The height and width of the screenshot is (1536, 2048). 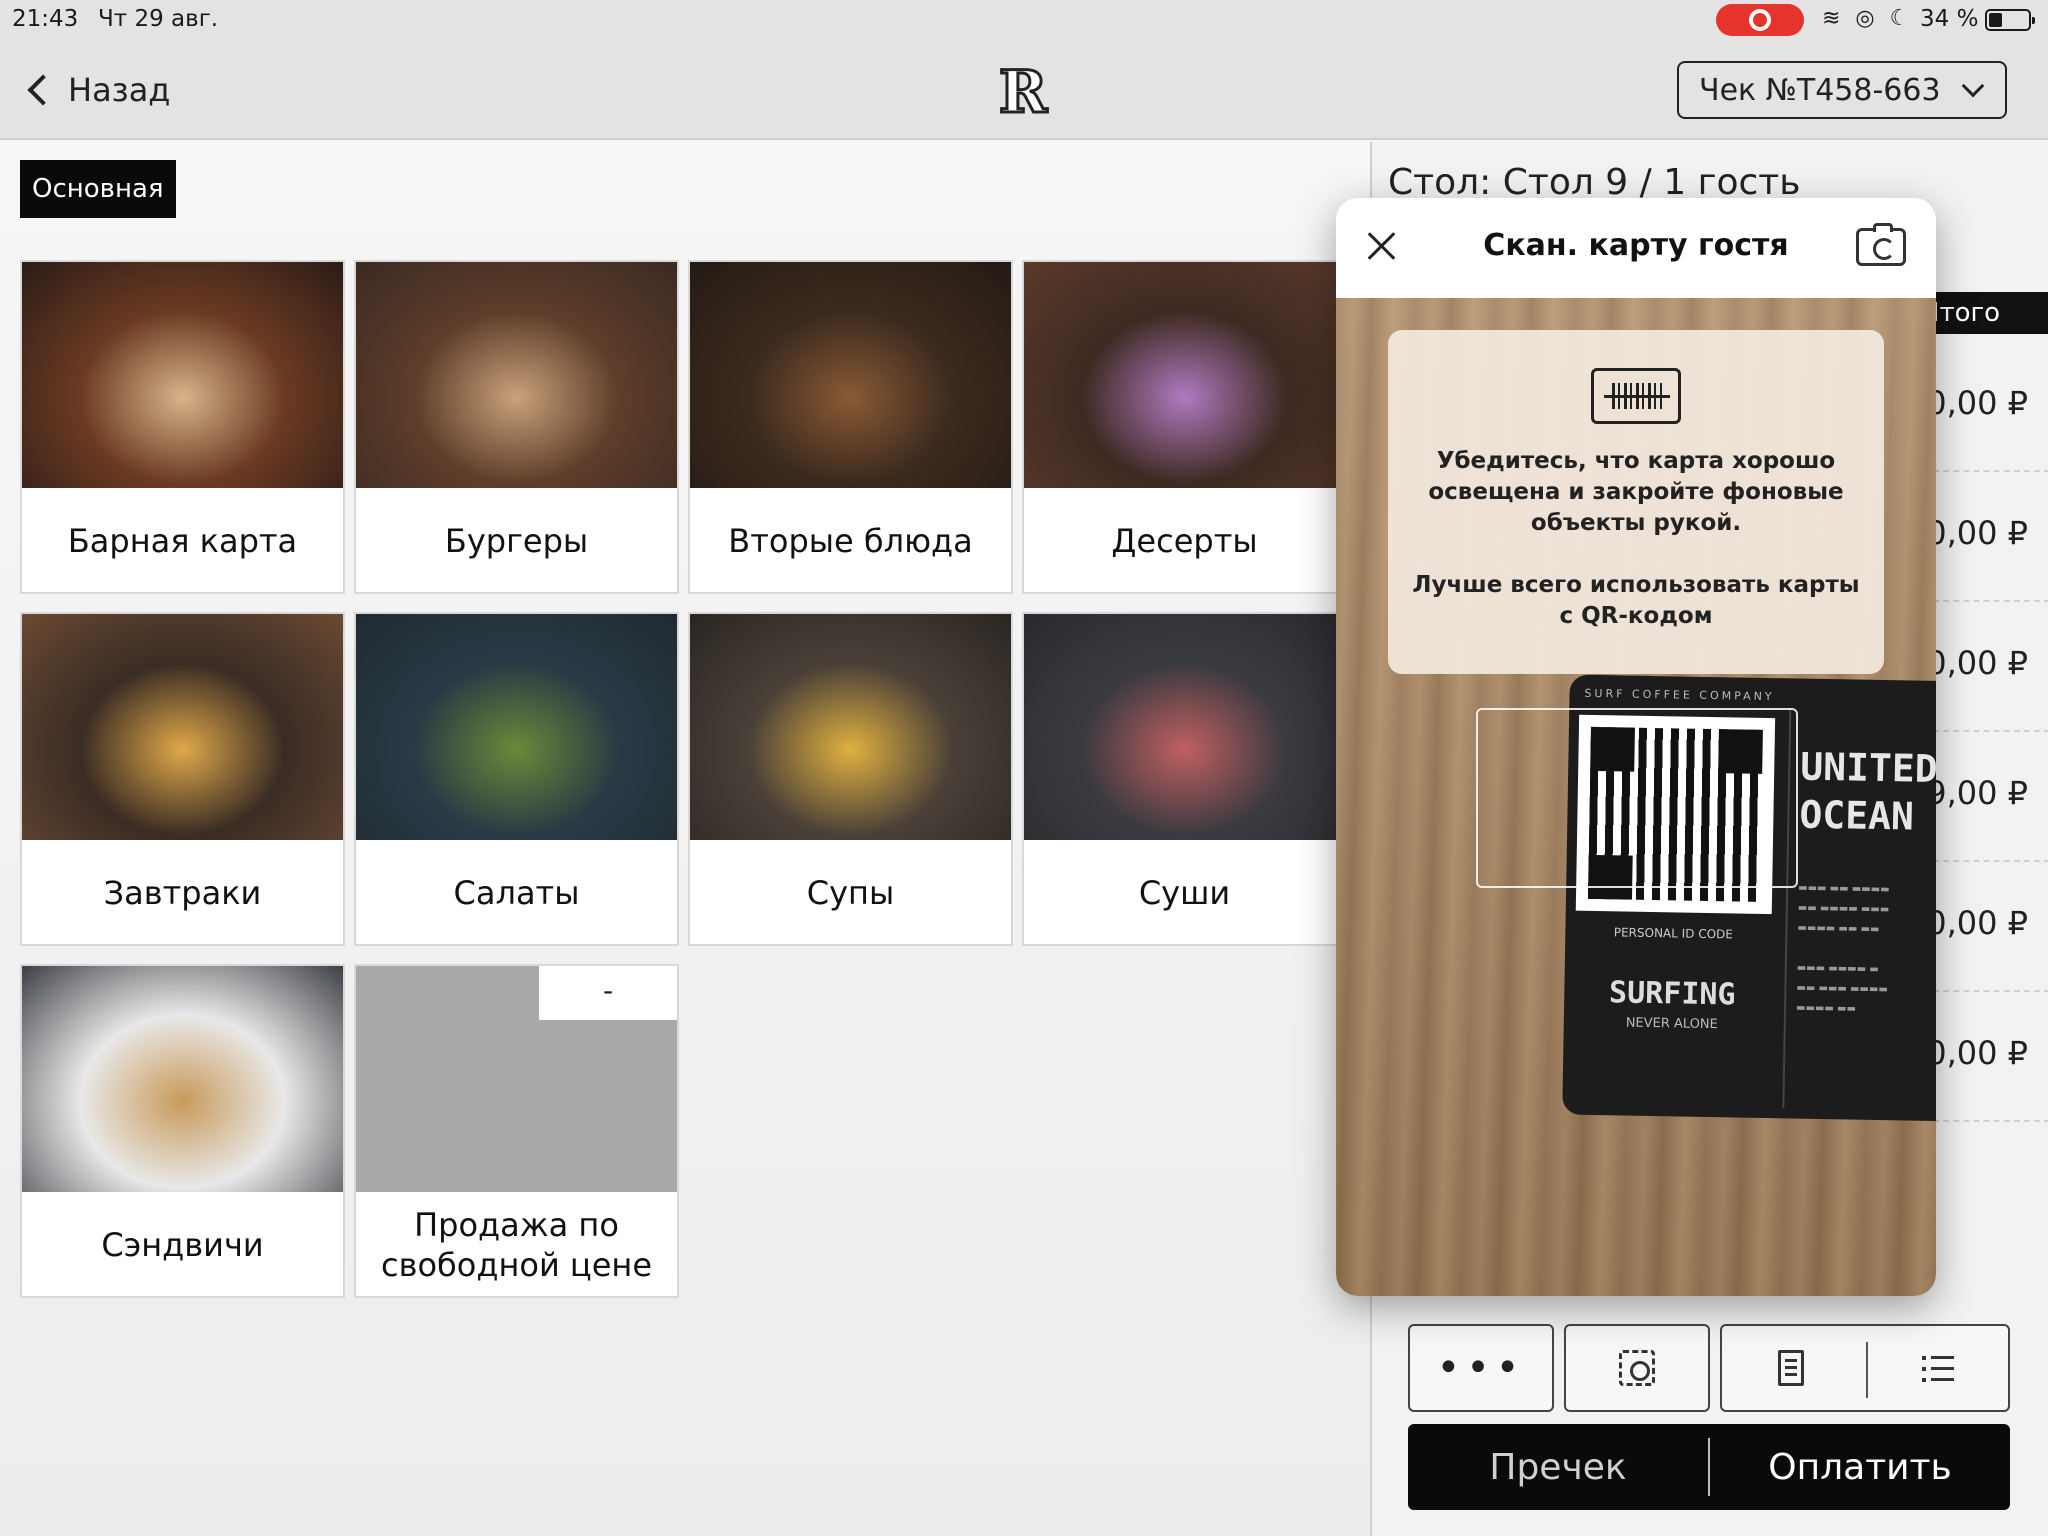 I want to click on back-button: Назад, so click(x=96, y=90).